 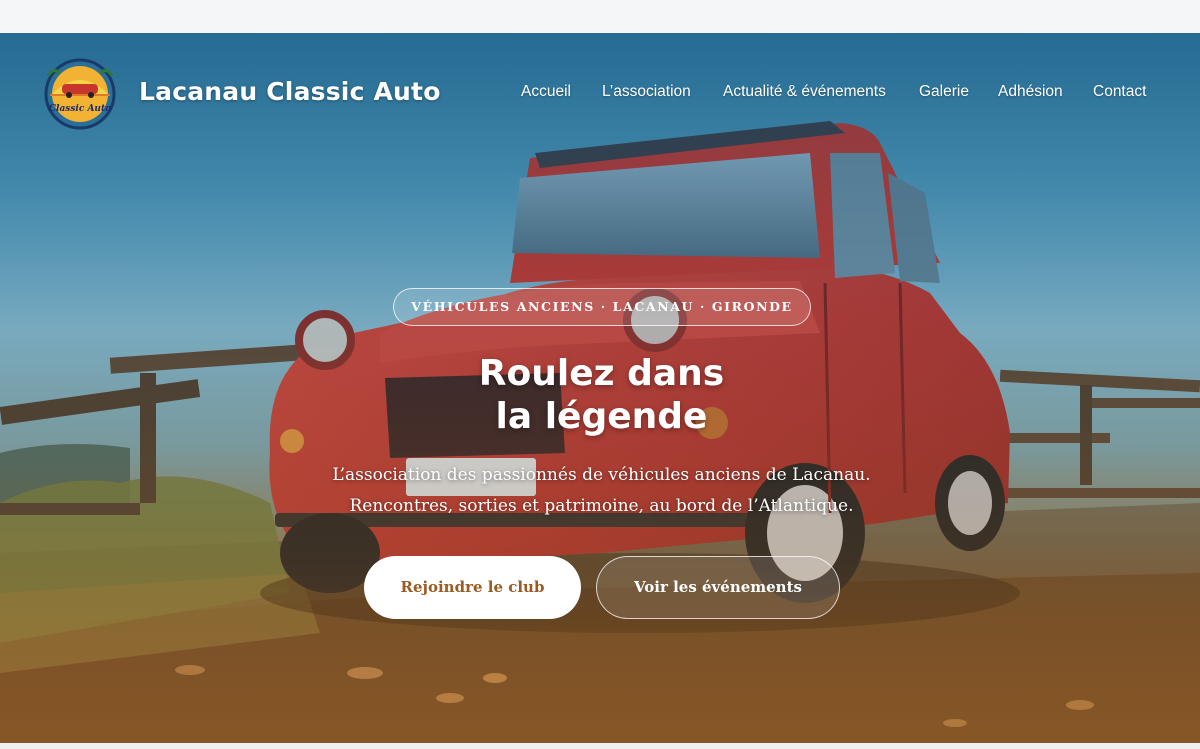 What do you see at coordinates (601, 416) in the screenshot?
I see `hero-title-line2: la légende` at bounding box center [601, 416].